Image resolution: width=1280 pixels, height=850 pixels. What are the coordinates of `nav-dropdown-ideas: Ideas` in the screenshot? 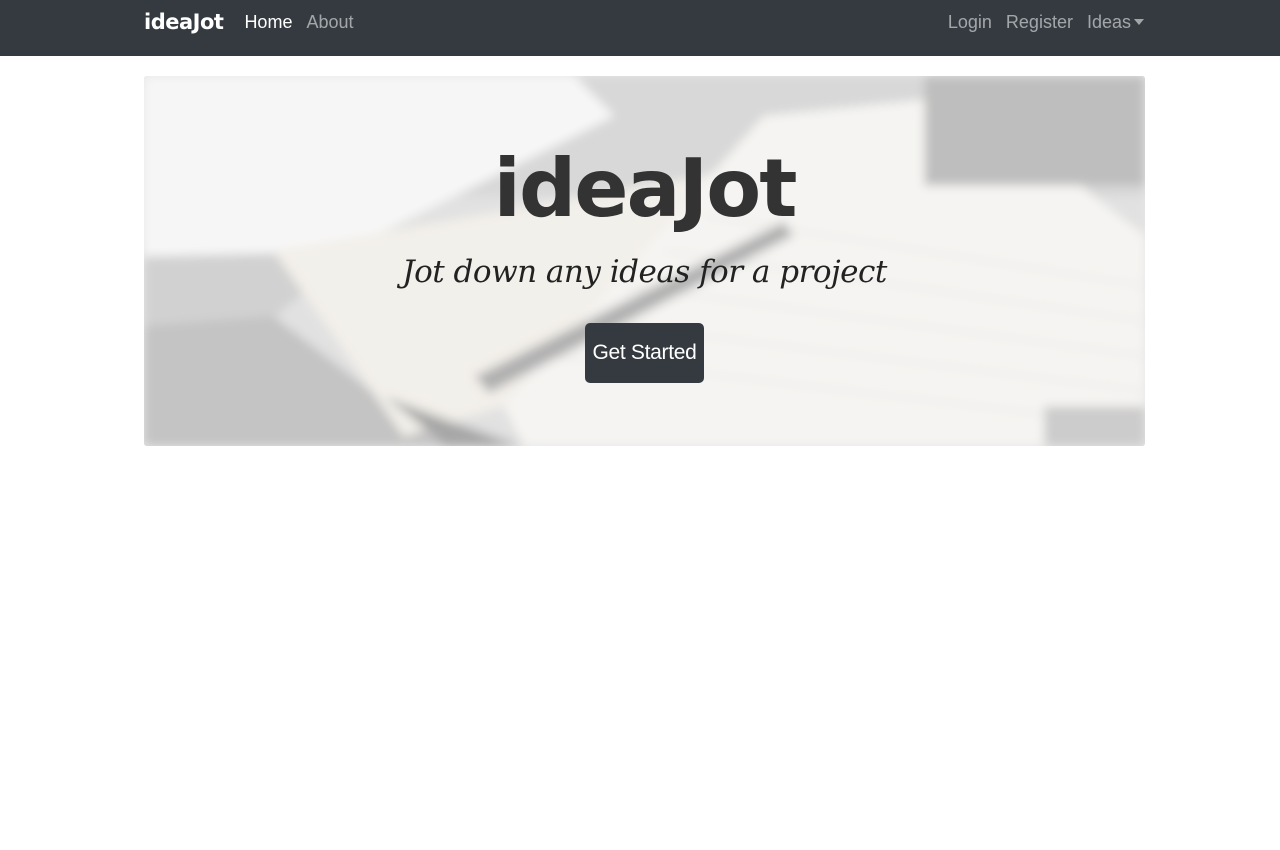 It's located at (1115, 22).